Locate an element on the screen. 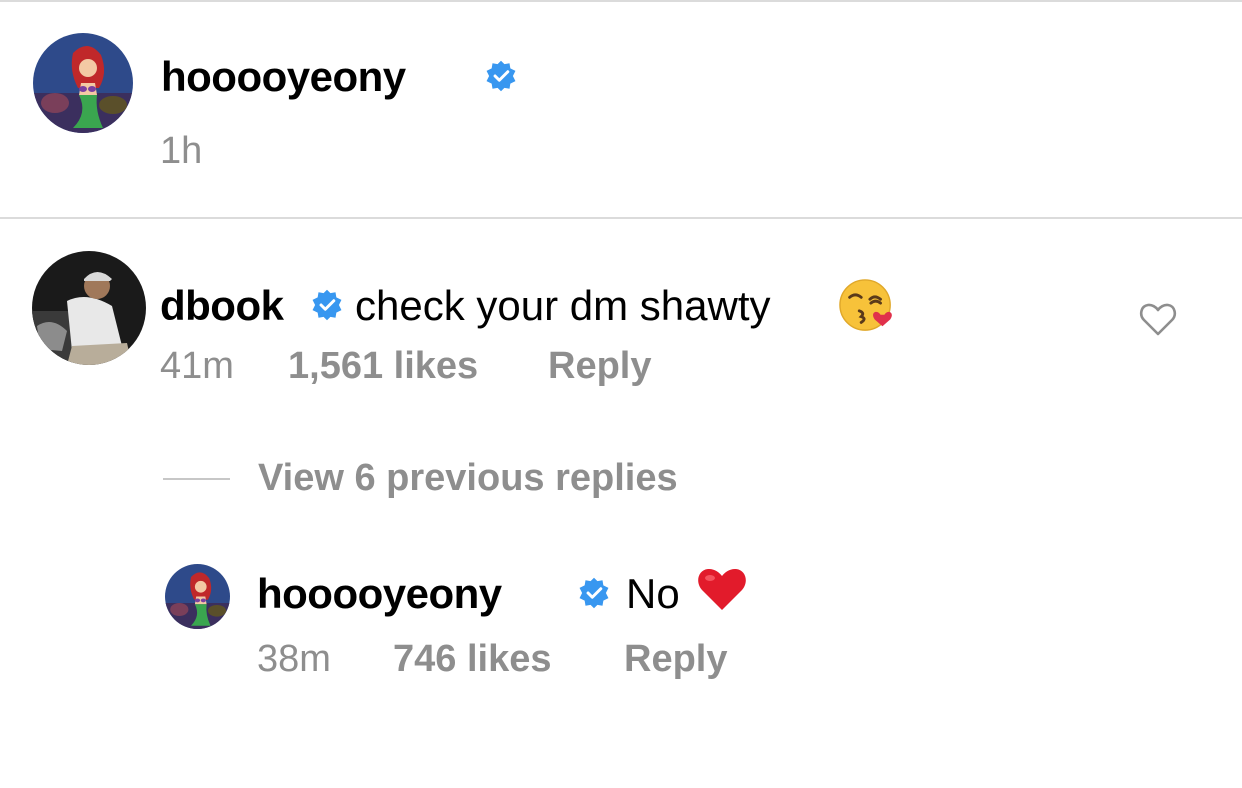 The height and width of the screenshot is (788, 1242). comment-reply-button: Reply is located at coordinates (599, 366).